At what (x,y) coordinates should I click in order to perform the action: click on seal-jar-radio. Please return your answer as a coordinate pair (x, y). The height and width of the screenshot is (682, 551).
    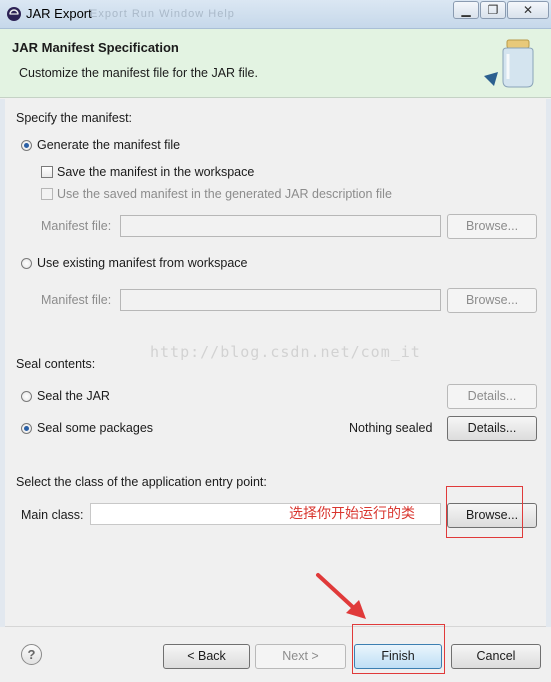
    Looking at the image, I should click on (26, 396).